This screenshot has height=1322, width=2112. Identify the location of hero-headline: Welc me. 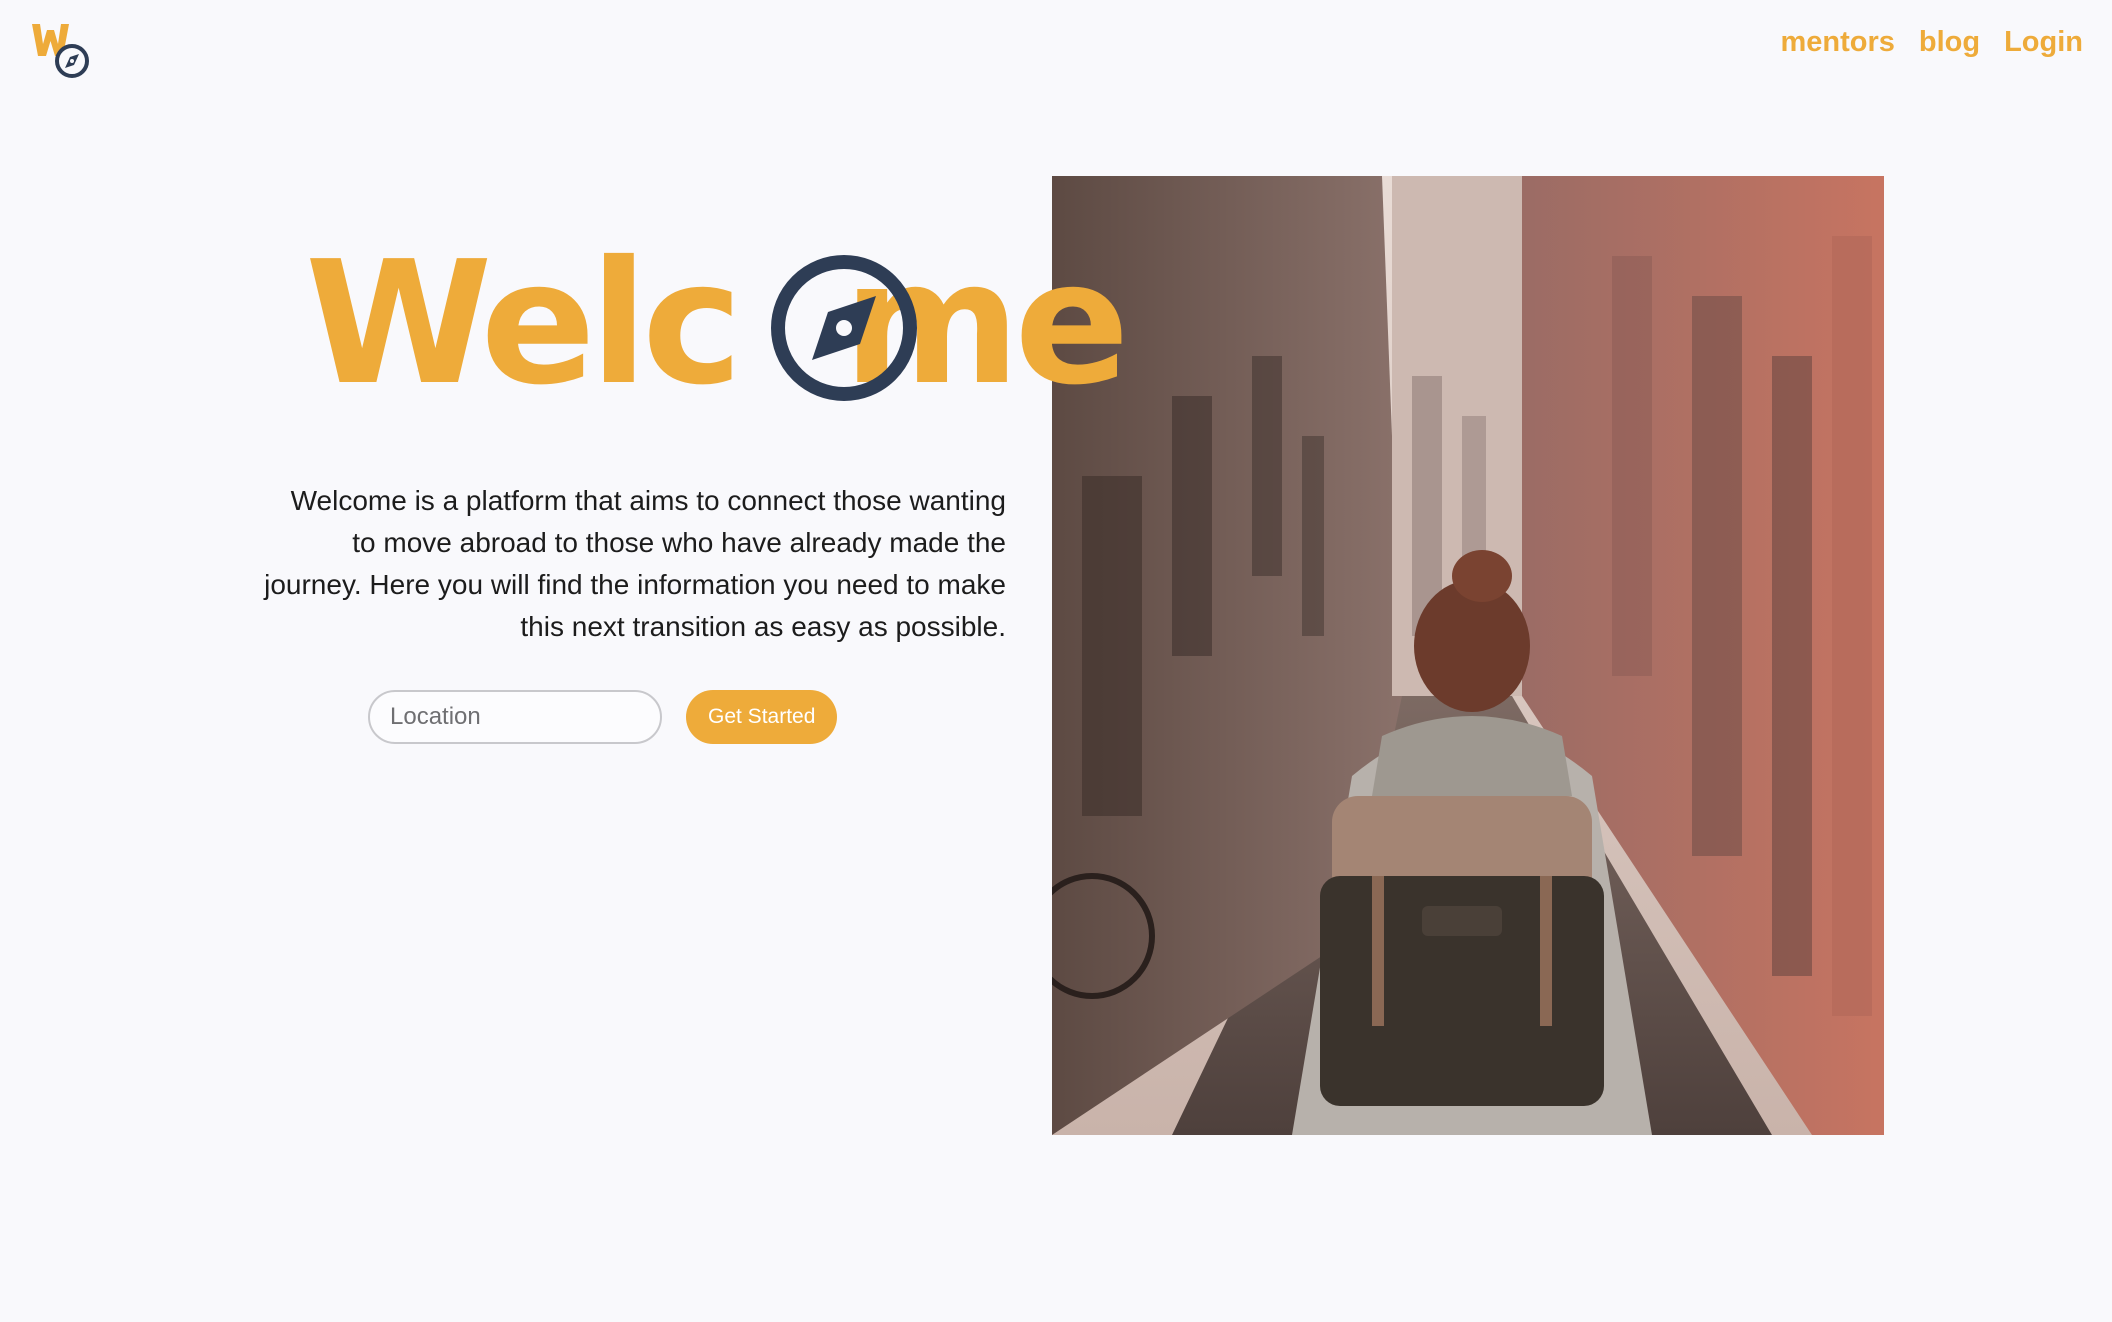
(765, 324).